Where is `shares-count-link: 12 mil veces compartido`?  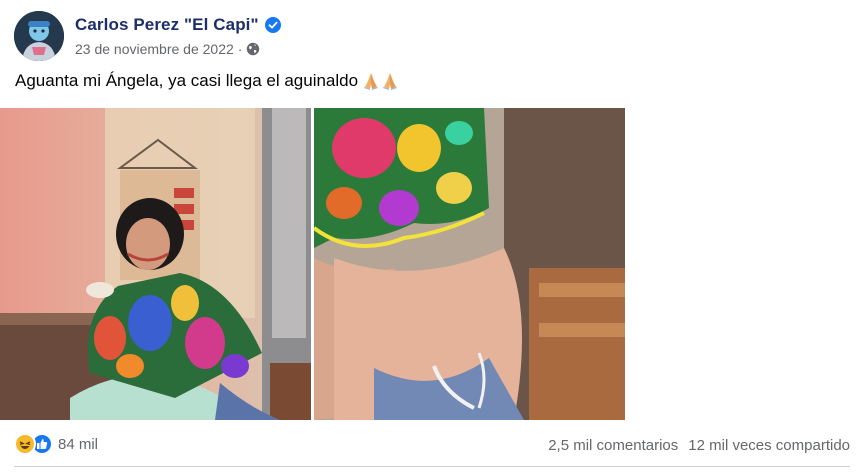
shares-count-link: 12 mil veces compartido is located at coordinates (769, 445).